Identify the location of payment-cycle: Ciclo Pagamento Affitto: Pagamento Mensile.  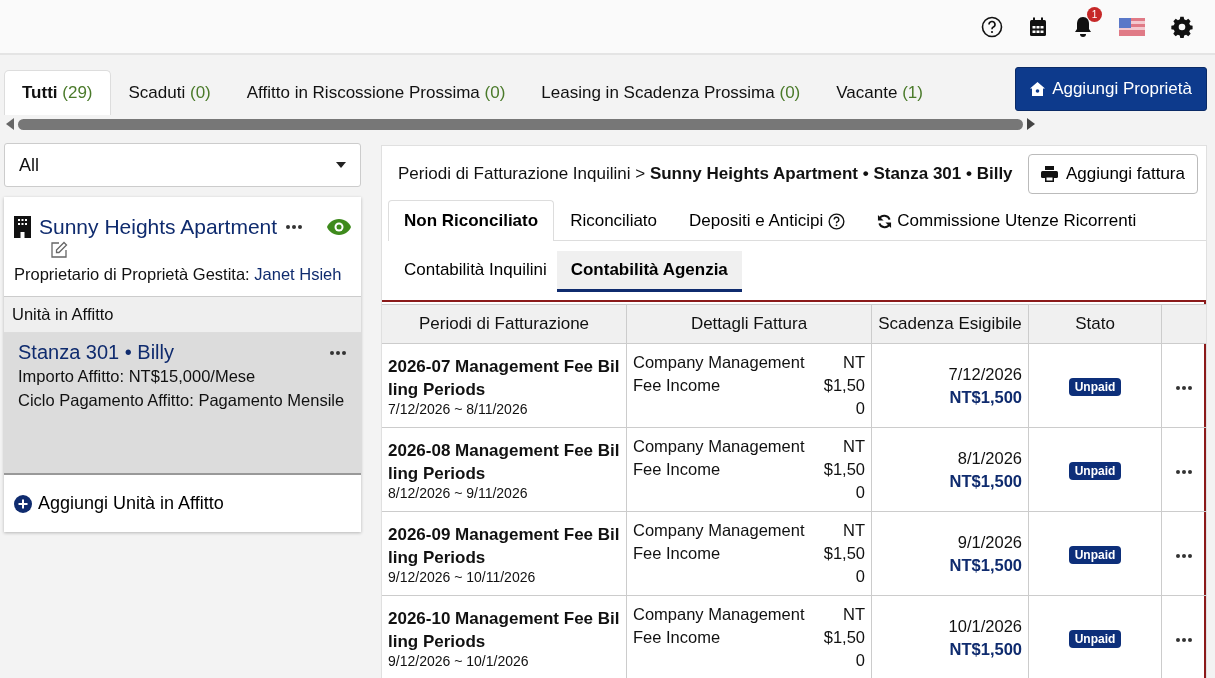
(182, 400).